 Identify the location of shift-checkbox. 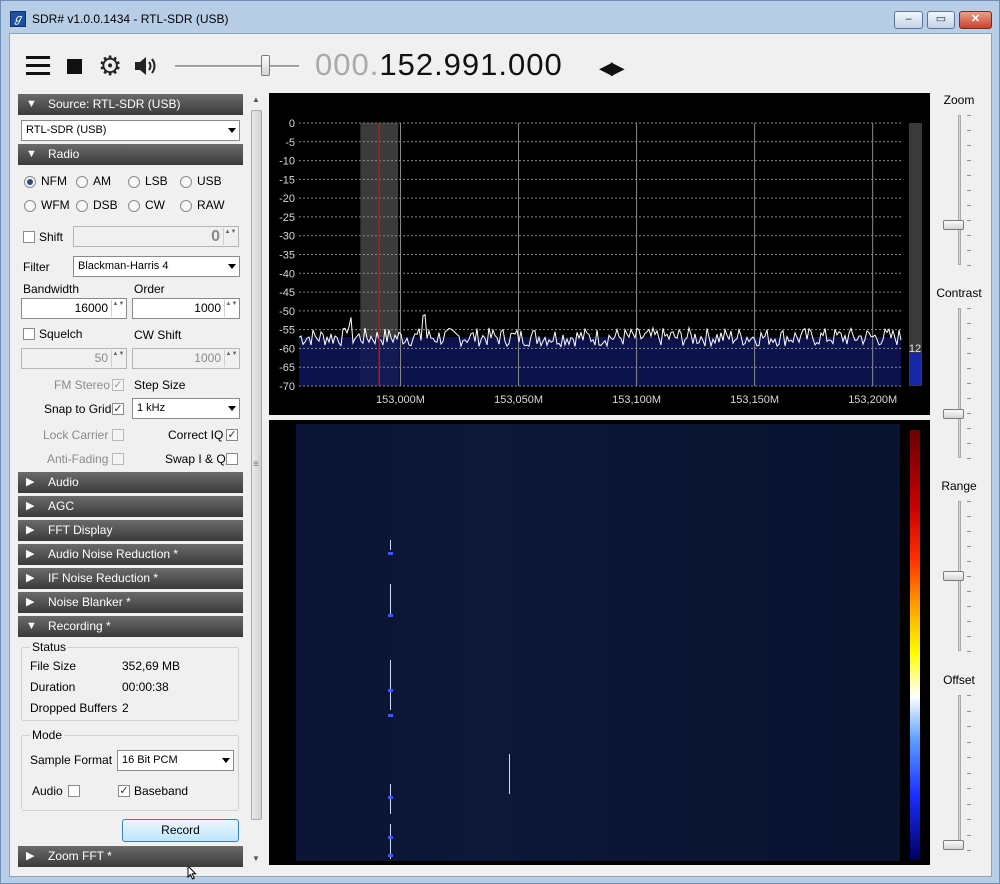
(29, 237).